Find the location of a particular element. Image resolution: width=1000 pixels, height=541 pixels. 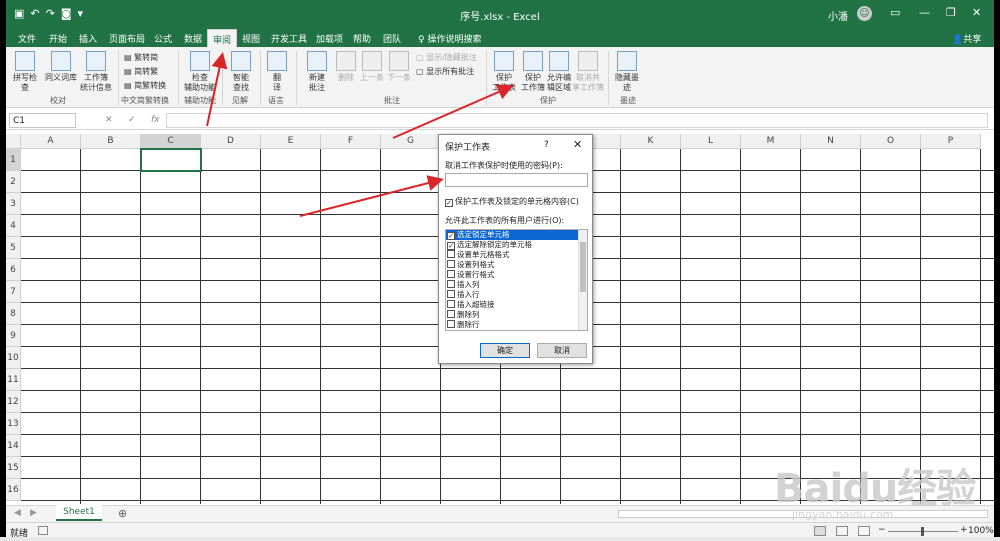

tab-team: 团队 is located at coordinates (392, 38).